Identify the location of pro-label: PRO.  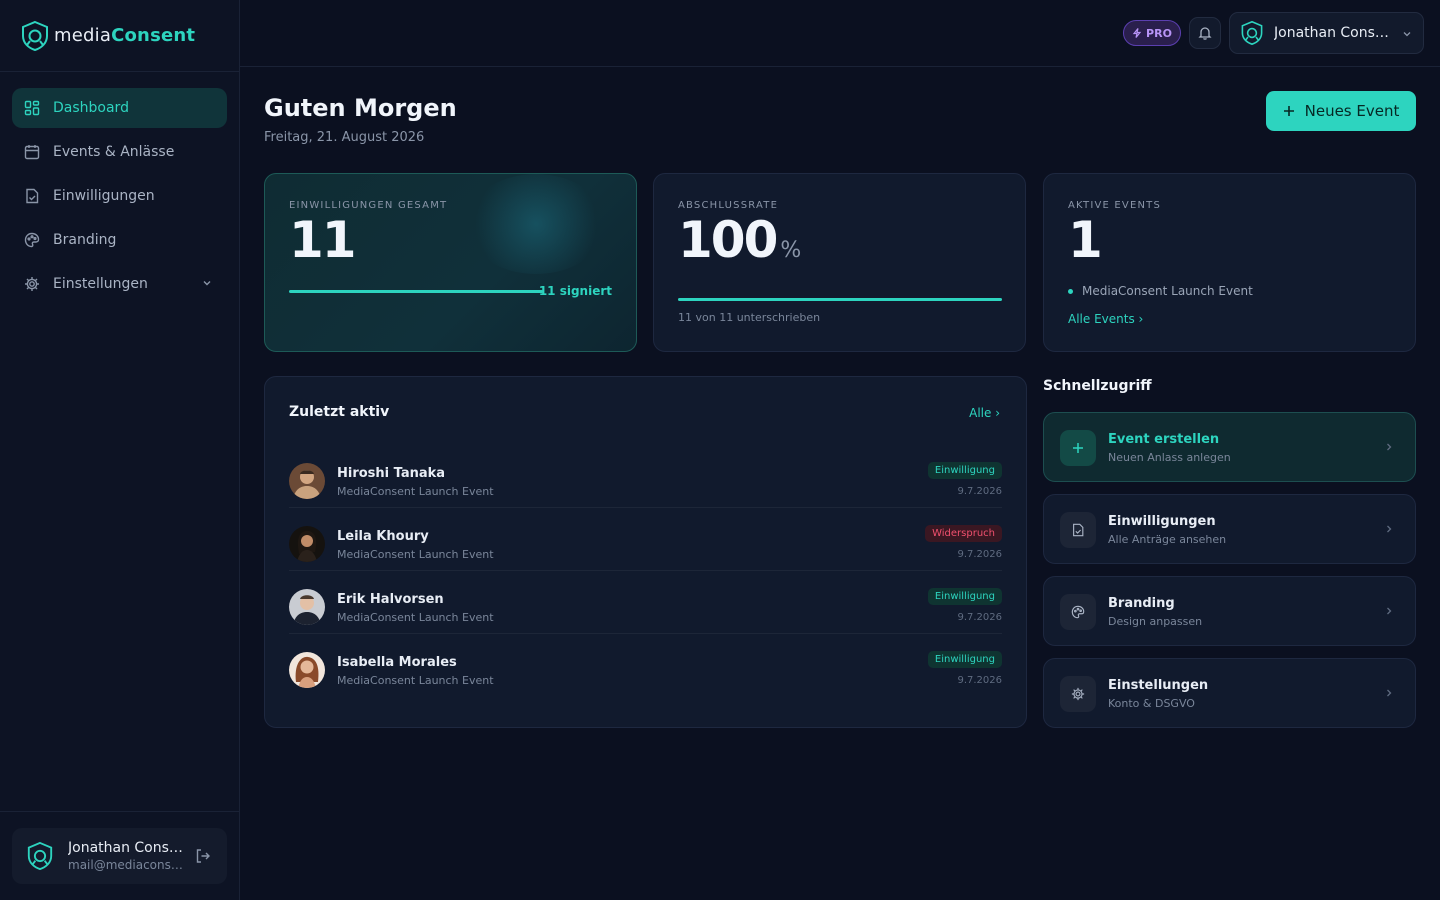
(1159, 33).